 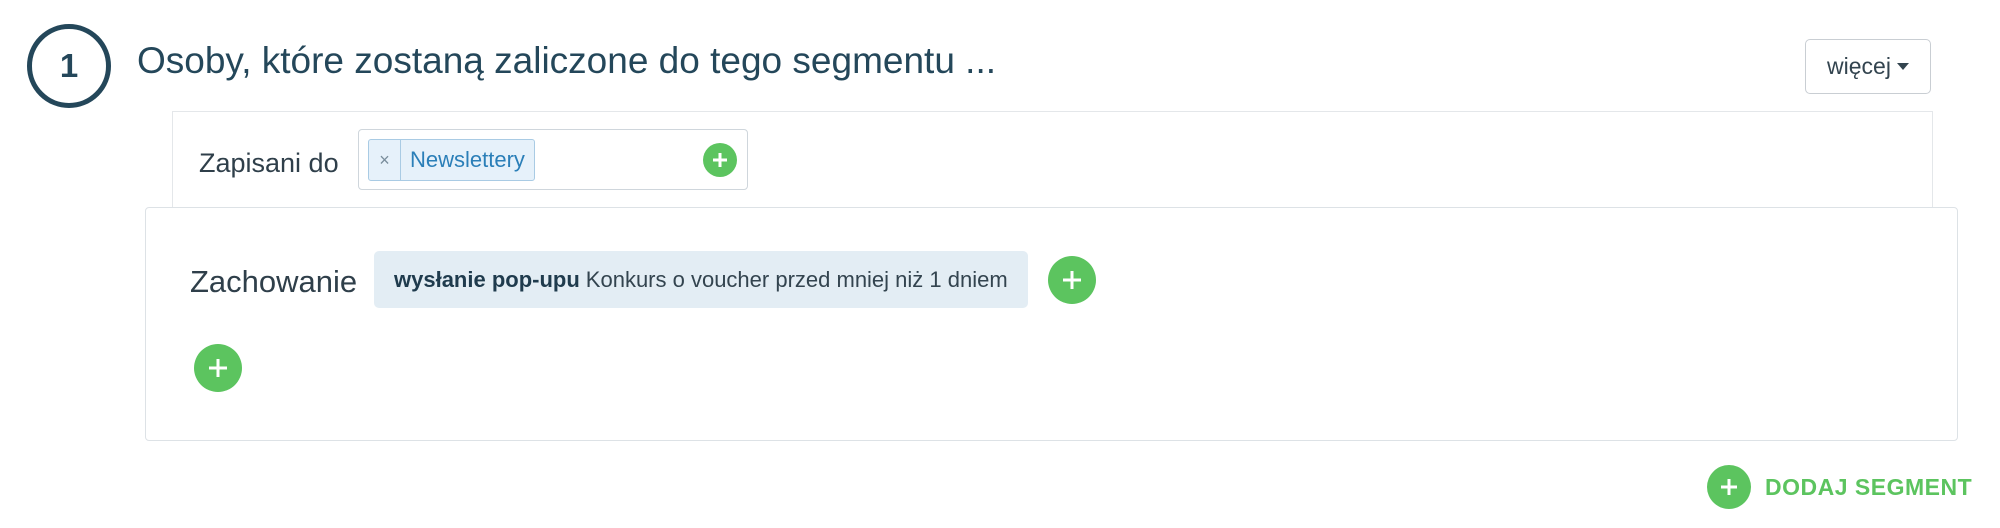 I want to click on step-number: 1, so click(x=69, y=65).